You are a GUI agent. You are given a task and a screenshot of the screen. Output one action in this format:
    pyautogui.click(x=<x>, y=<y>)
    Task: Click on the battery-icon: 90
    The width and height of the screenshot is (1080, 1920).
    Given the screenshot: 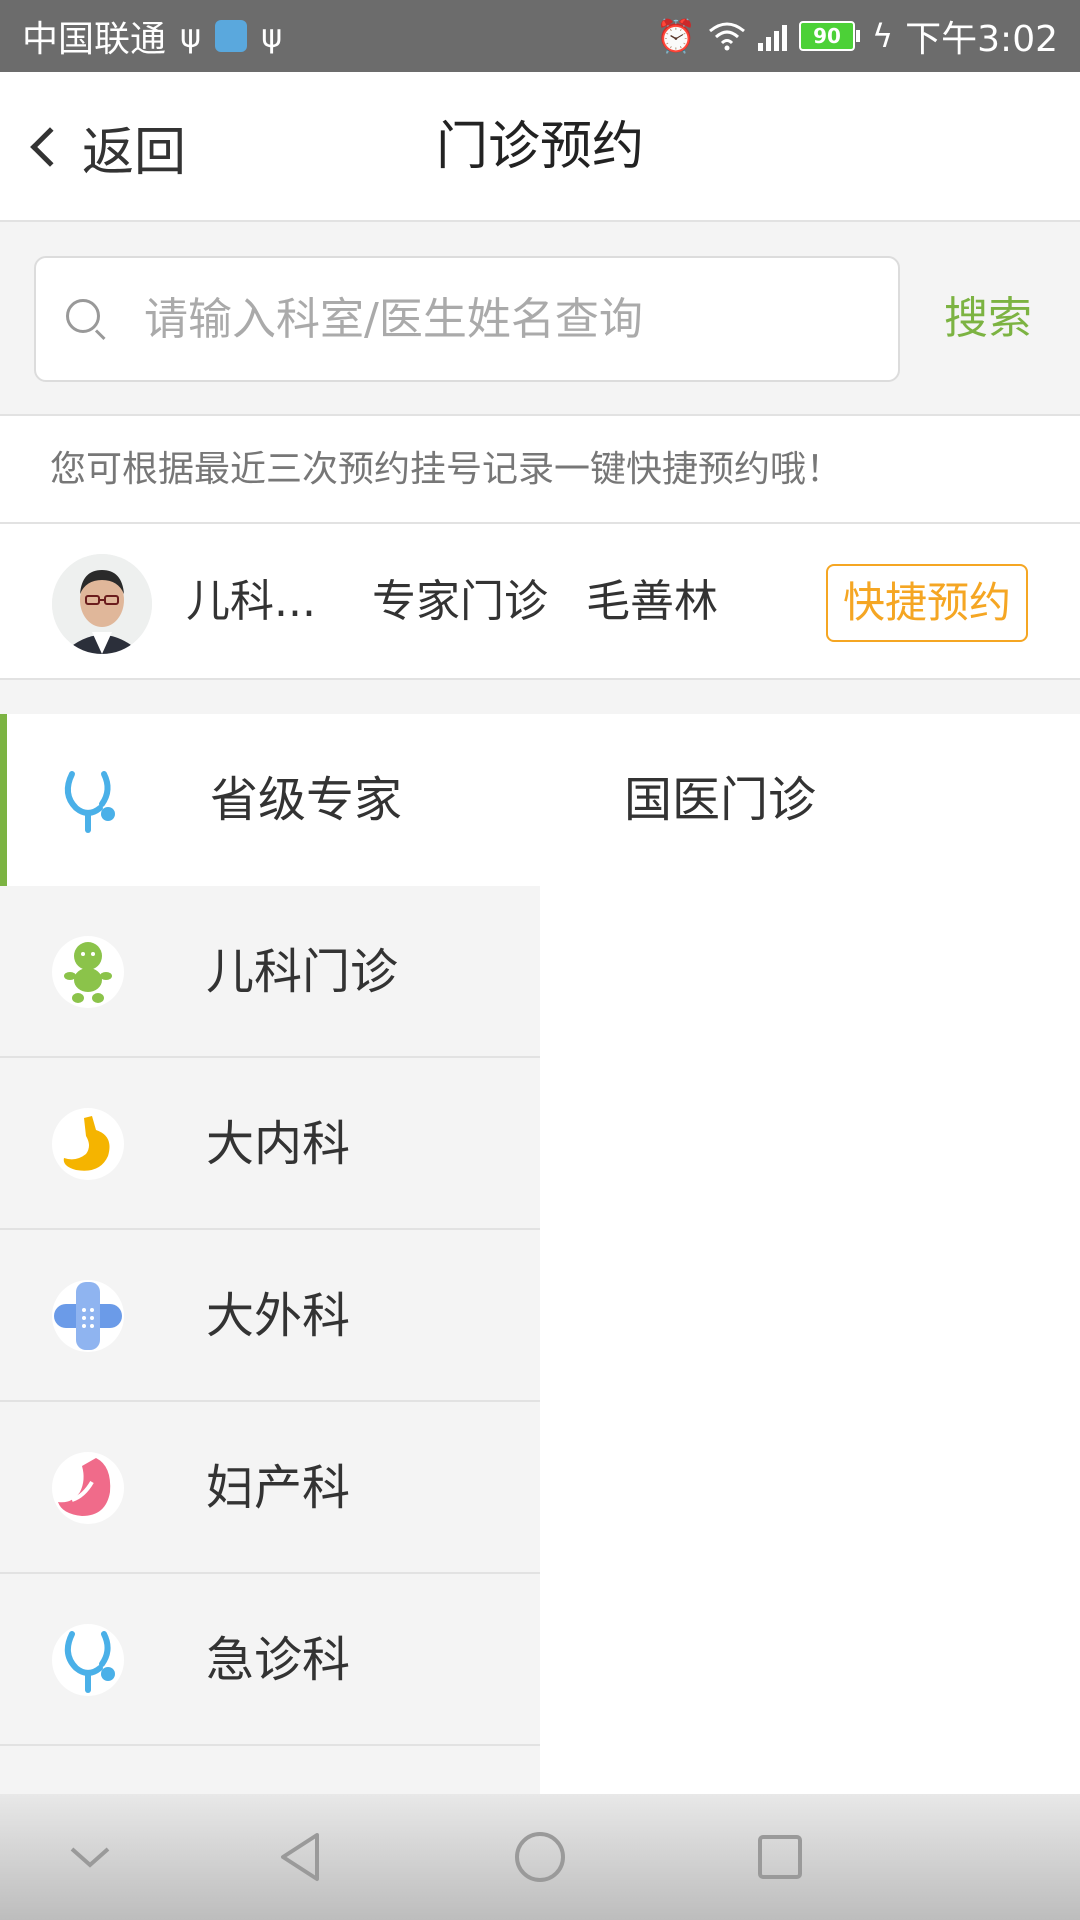 What is the action you would take?
    pyautogui.click(x=830, y=36)
    